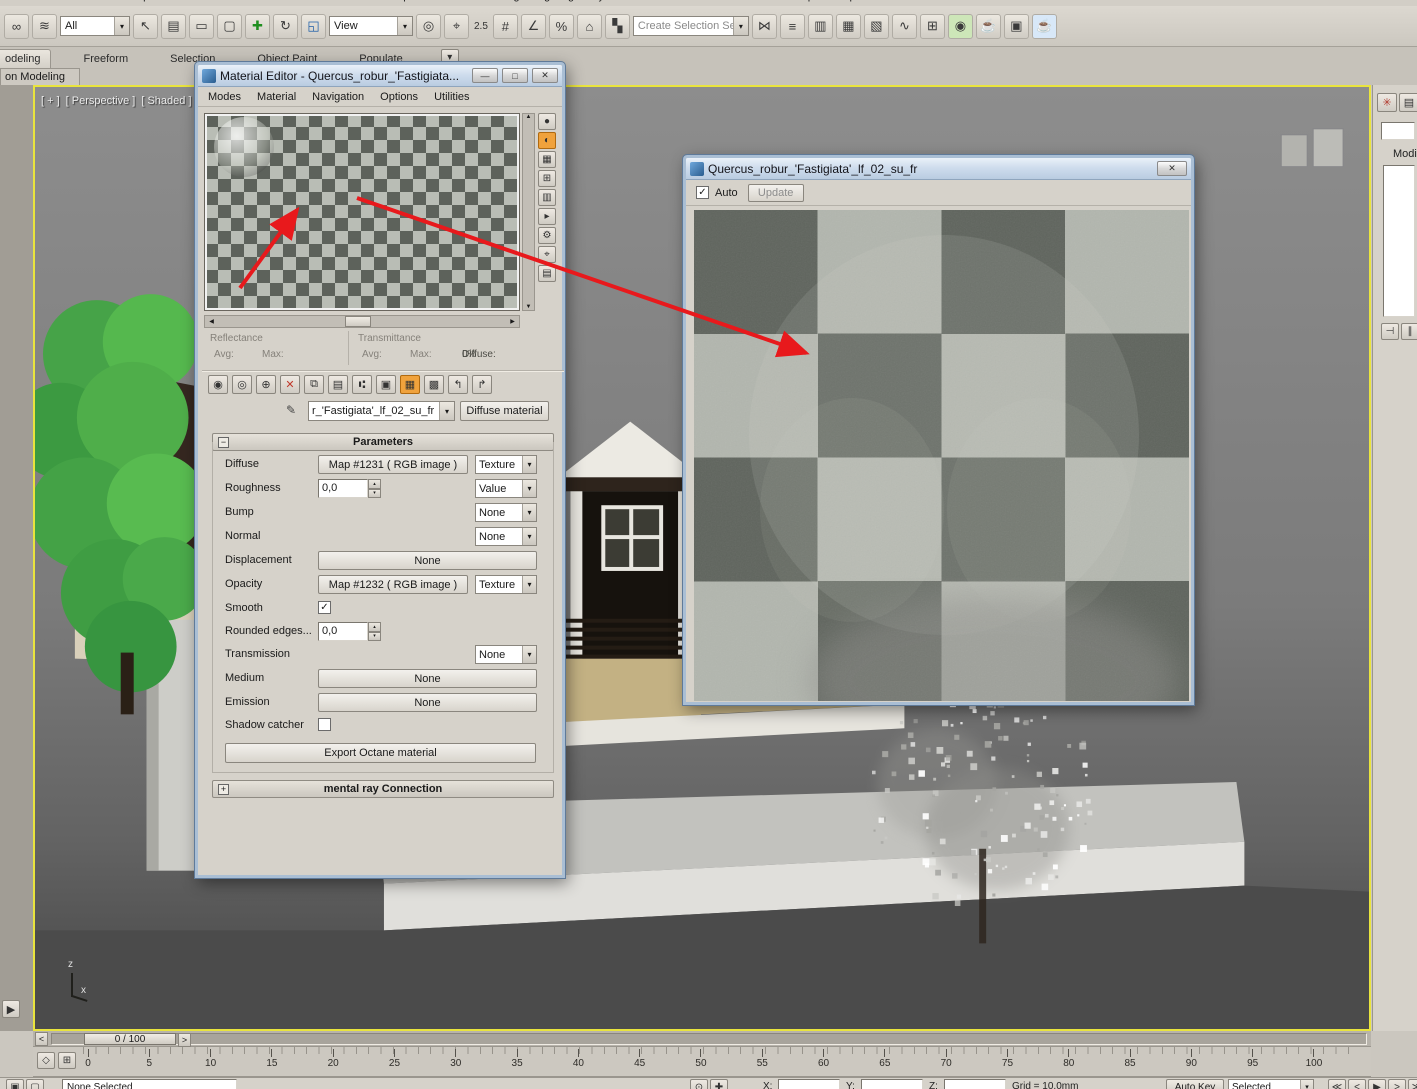 The width and height of the screenshot is (1417, 1089). What do you see at coordinates (1195, 1084) in the screenshot?
I see `auto-key-button: Auto Key` at bounding box center [1195, 1084].